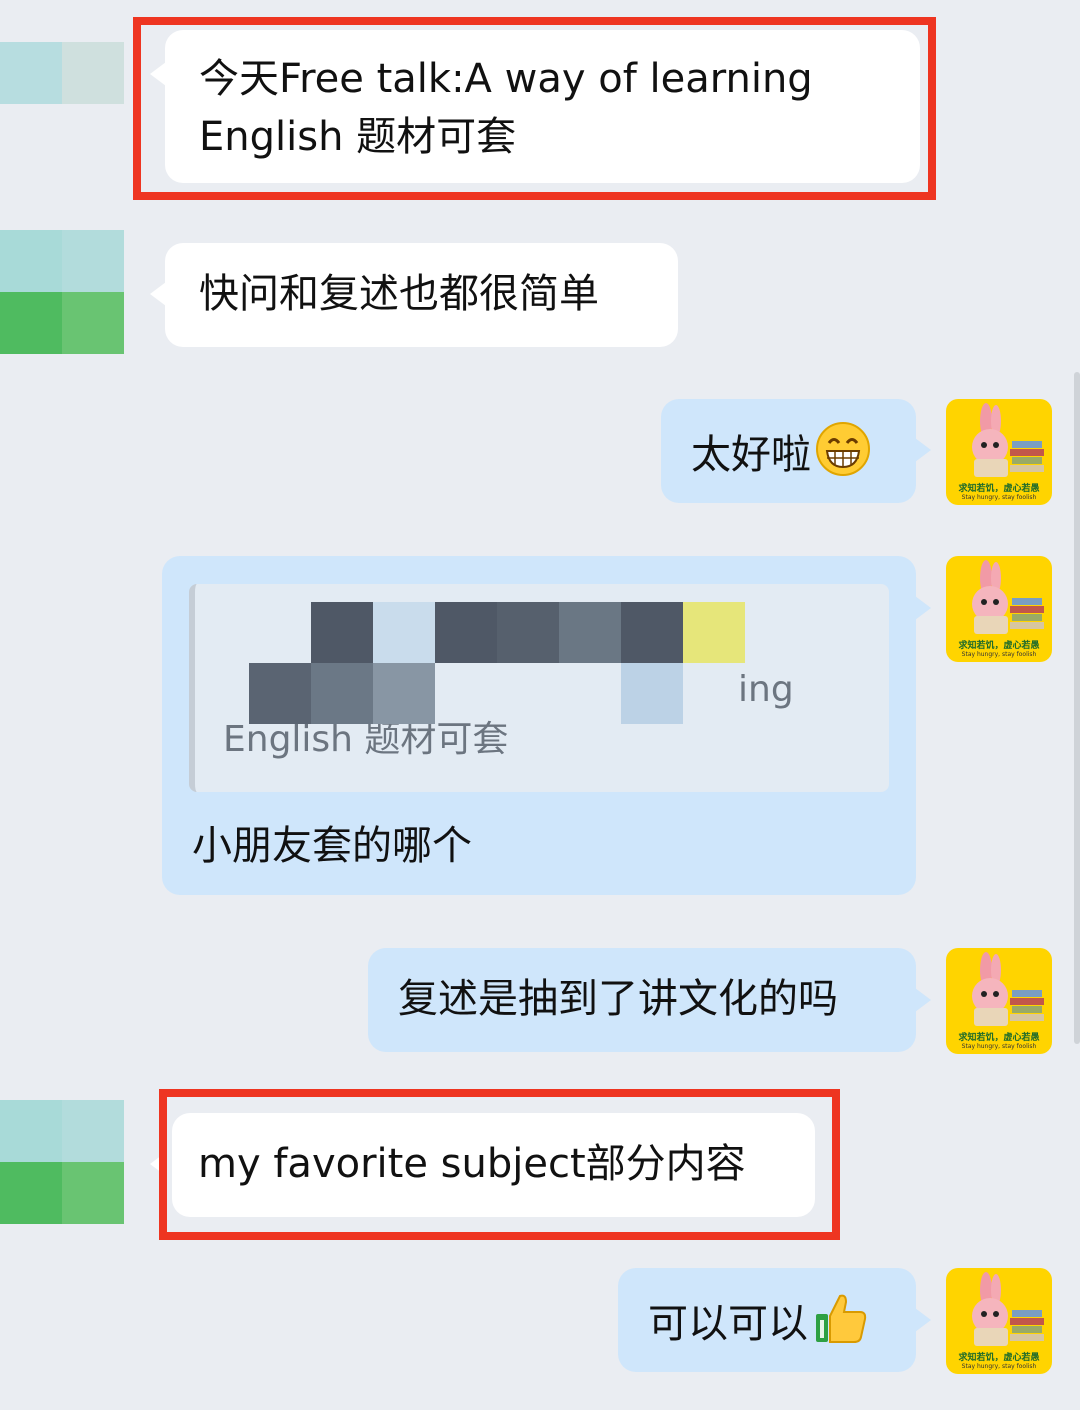  What do you see at coordinates (332, 846) in the screenshot?
I see `message-text: 小朋友套的哪个` at bounding box center [332, 846].